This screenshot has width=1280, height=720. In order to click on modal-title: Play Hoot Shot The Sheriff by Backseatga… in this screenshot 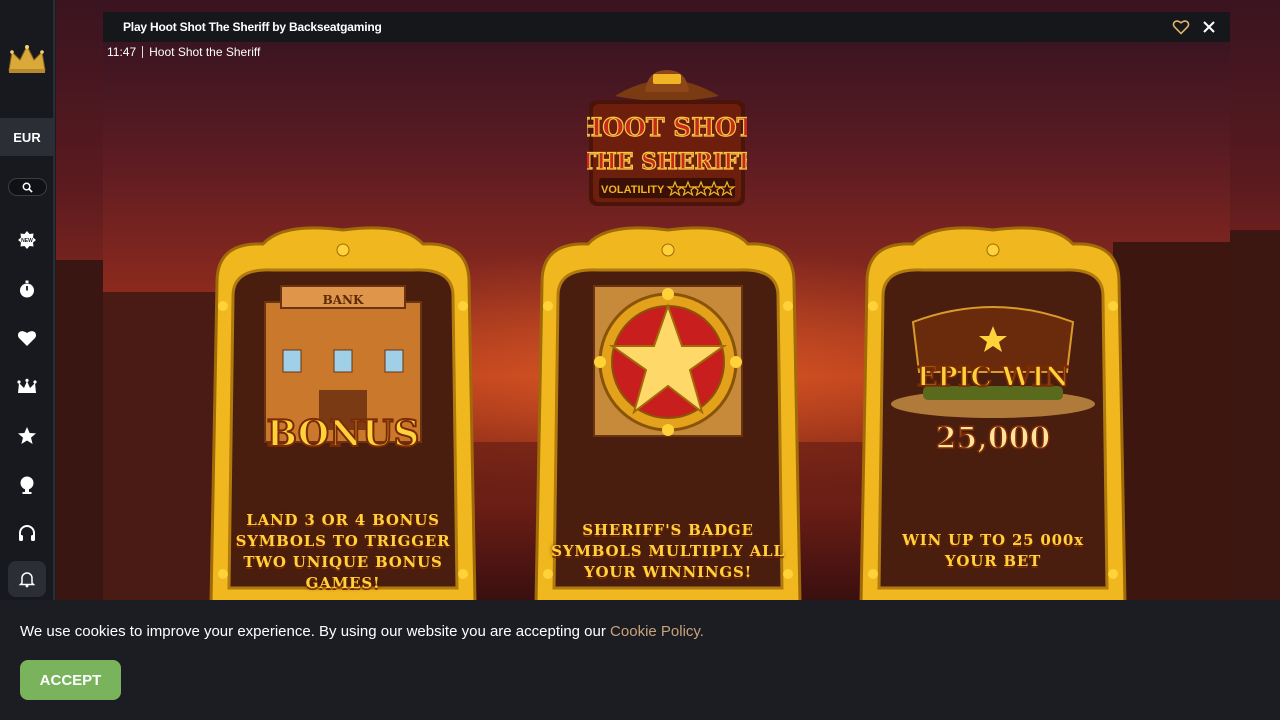, I will do `click(252, 27)`.